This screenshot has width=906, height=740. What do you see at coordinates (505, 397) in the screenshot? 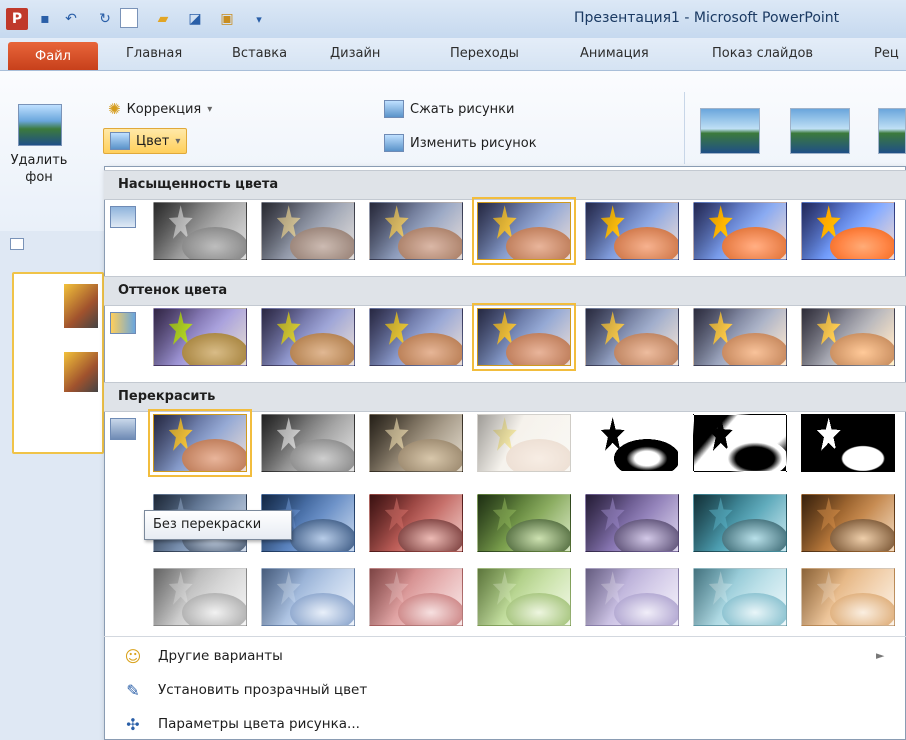
I see `section-recolor-header: Перекрасить` at bounding box center [505, 397].